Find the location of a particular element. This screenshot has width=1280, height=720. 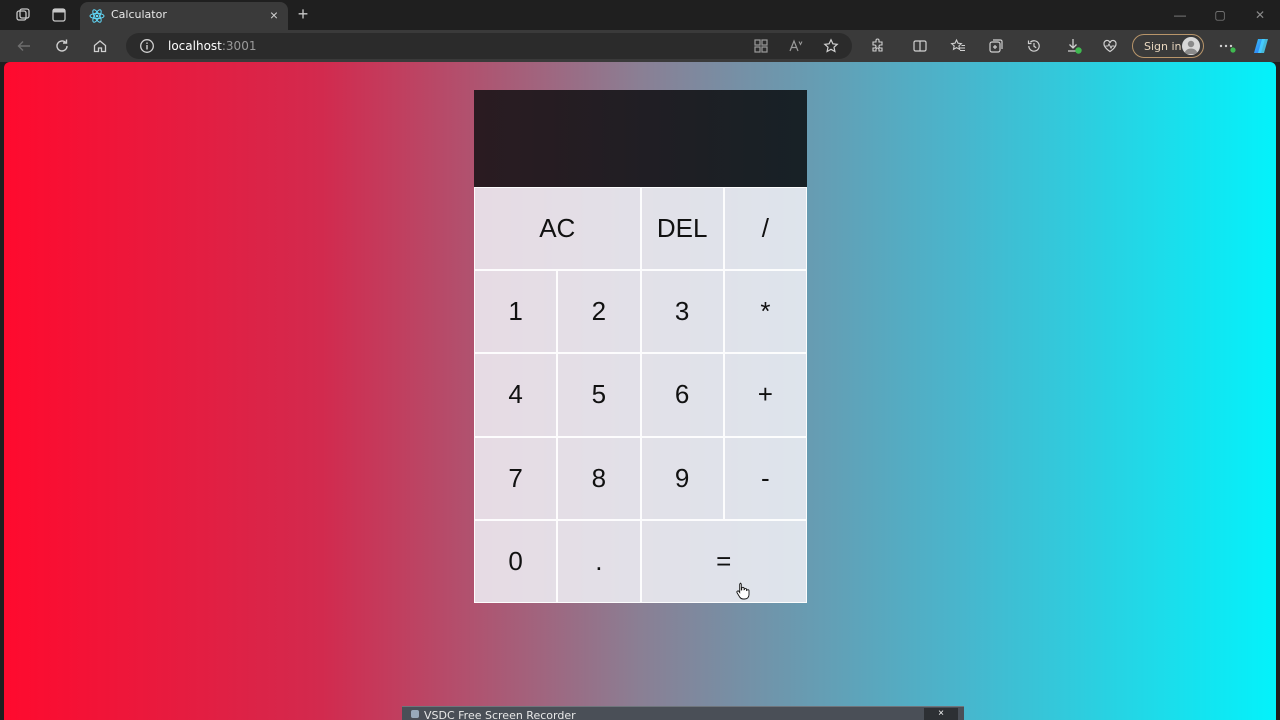

back-icon is located at coordinates (24, 46).